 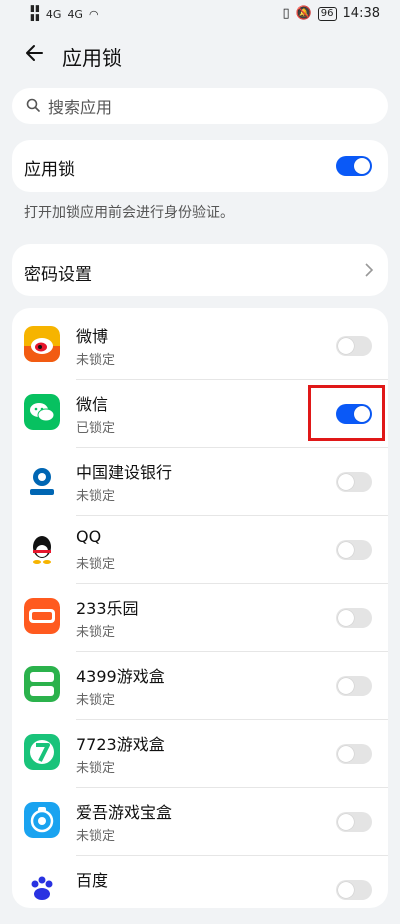 I want to click on status-bar: ▮▮ ▮▮ 4G 4G ◠ ▯ 🔕 96 14:38, so click(x=200, y=14).